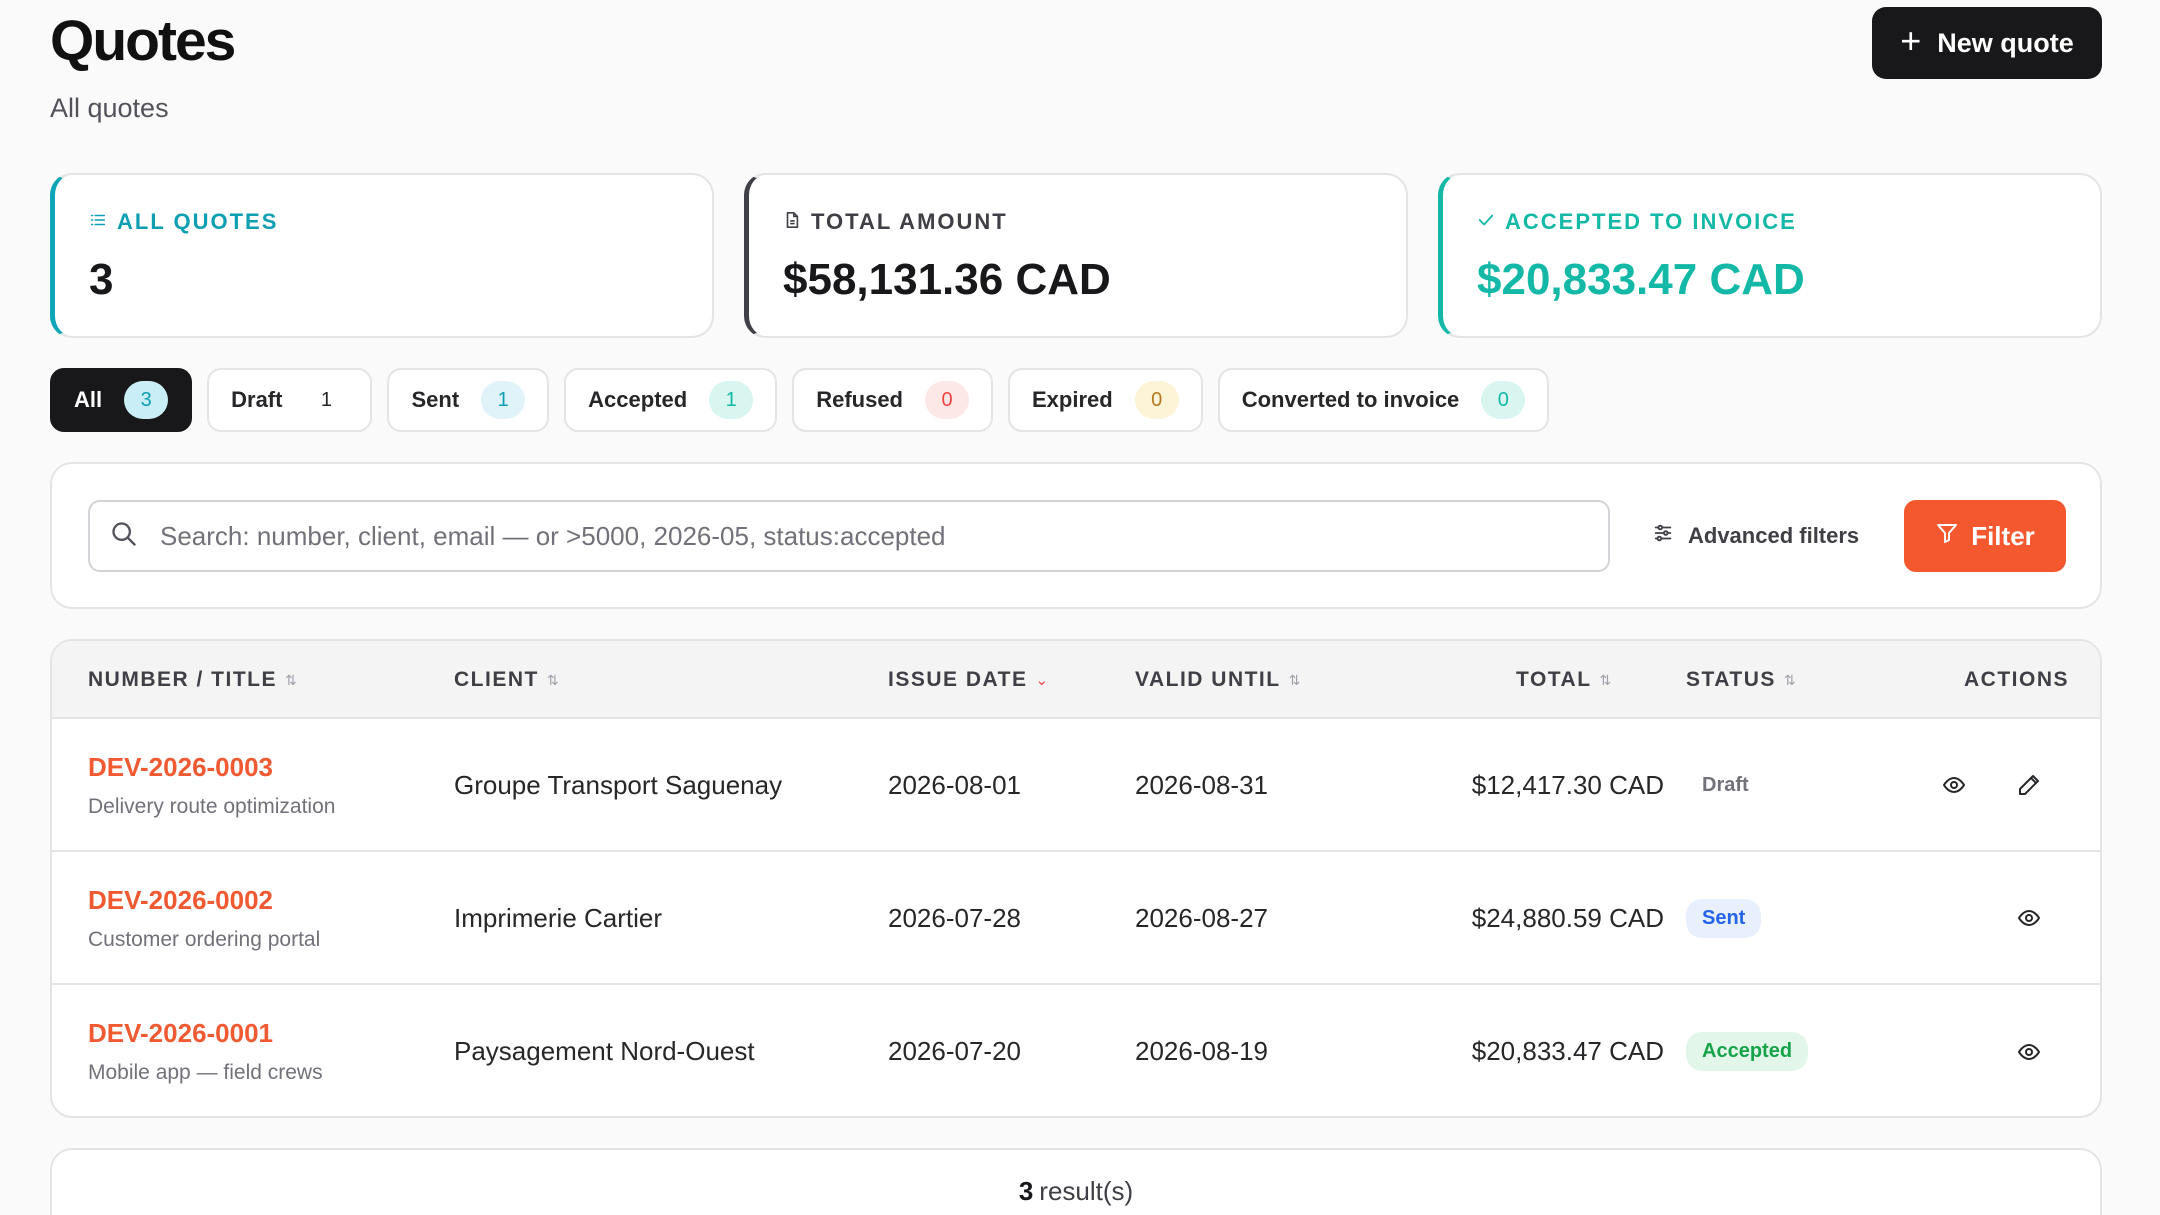  What do you see at coordinates (101, 279) in the screenshot?
I see `stat-value: 3` at bounding box center [101, 279].